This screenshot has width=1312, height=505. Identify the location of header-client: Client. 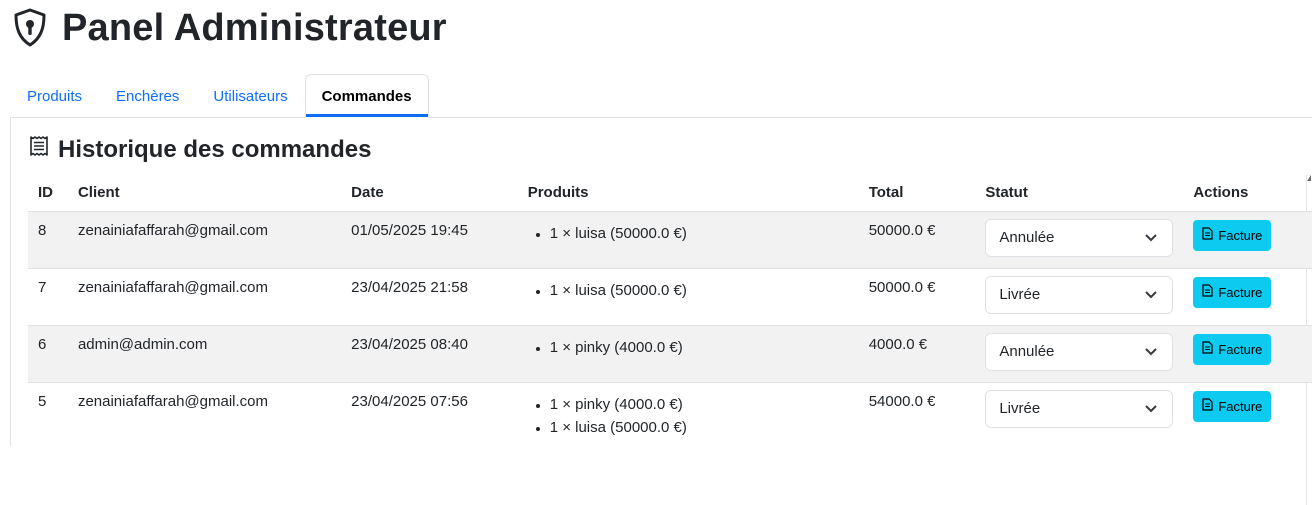
(204, 193).